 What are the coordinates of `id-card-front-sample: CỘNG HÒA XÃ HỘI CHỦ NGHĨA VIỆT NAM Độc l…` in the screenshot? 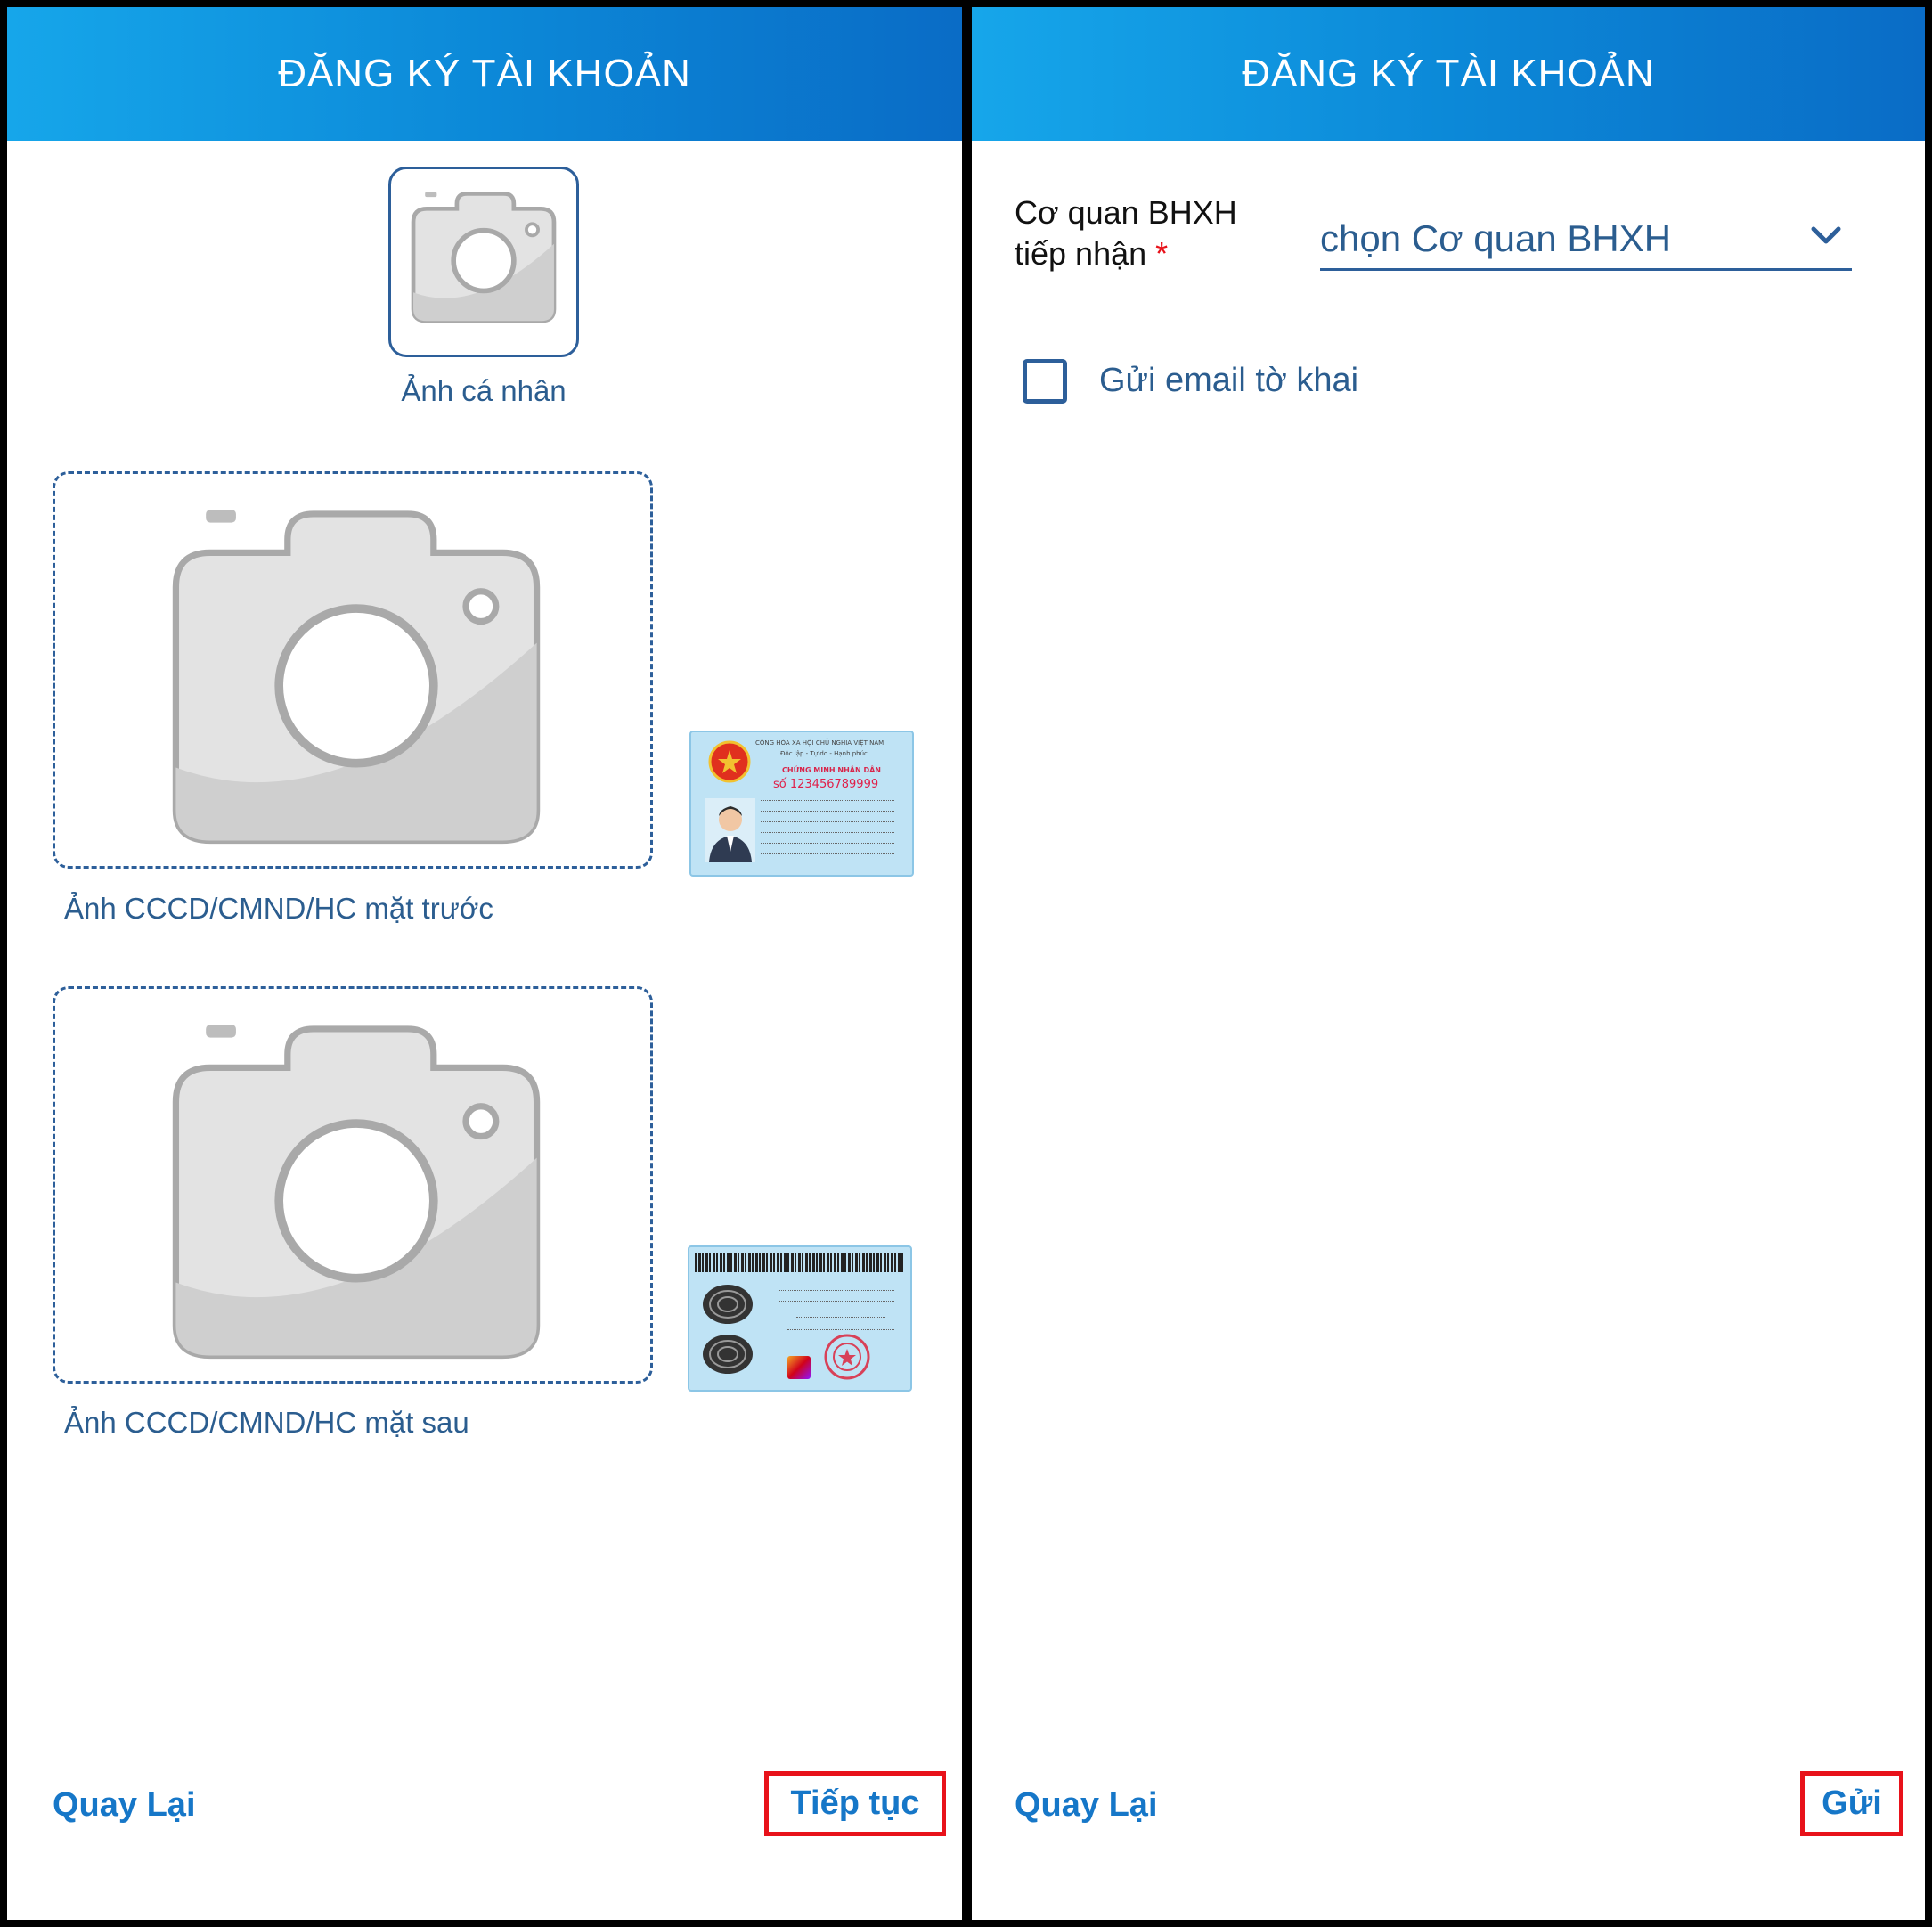 It's located at (802, 804).